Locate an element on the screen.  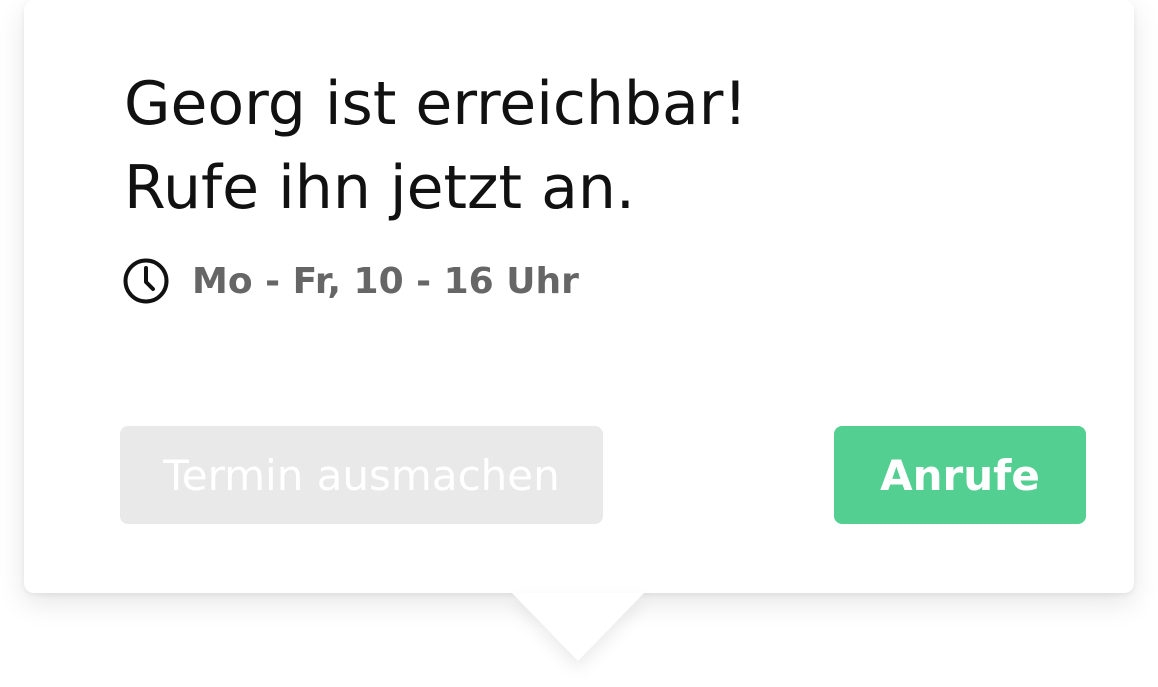
headline-line-2: Rufe ihn jetzt an. is located at coordinates (379, 188).